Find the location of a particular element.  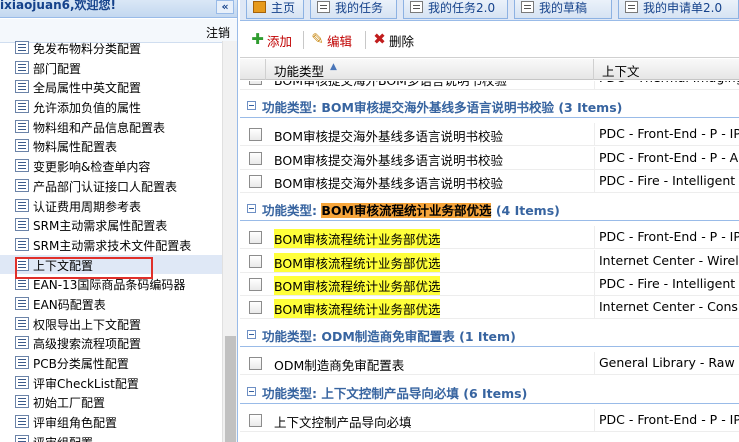

group-header: 功能类型: 上下文控制产品导向必填 (6 Items) is located at coordinates (489, 391).